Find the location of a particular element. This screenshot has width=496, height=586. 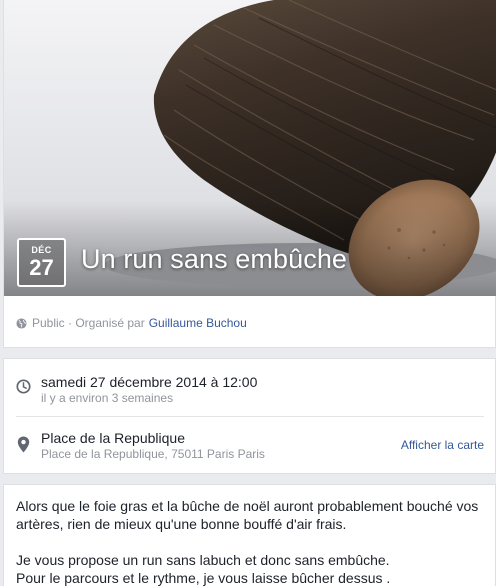

place-name: Place de la Republique is located at coordinates (113, 438).